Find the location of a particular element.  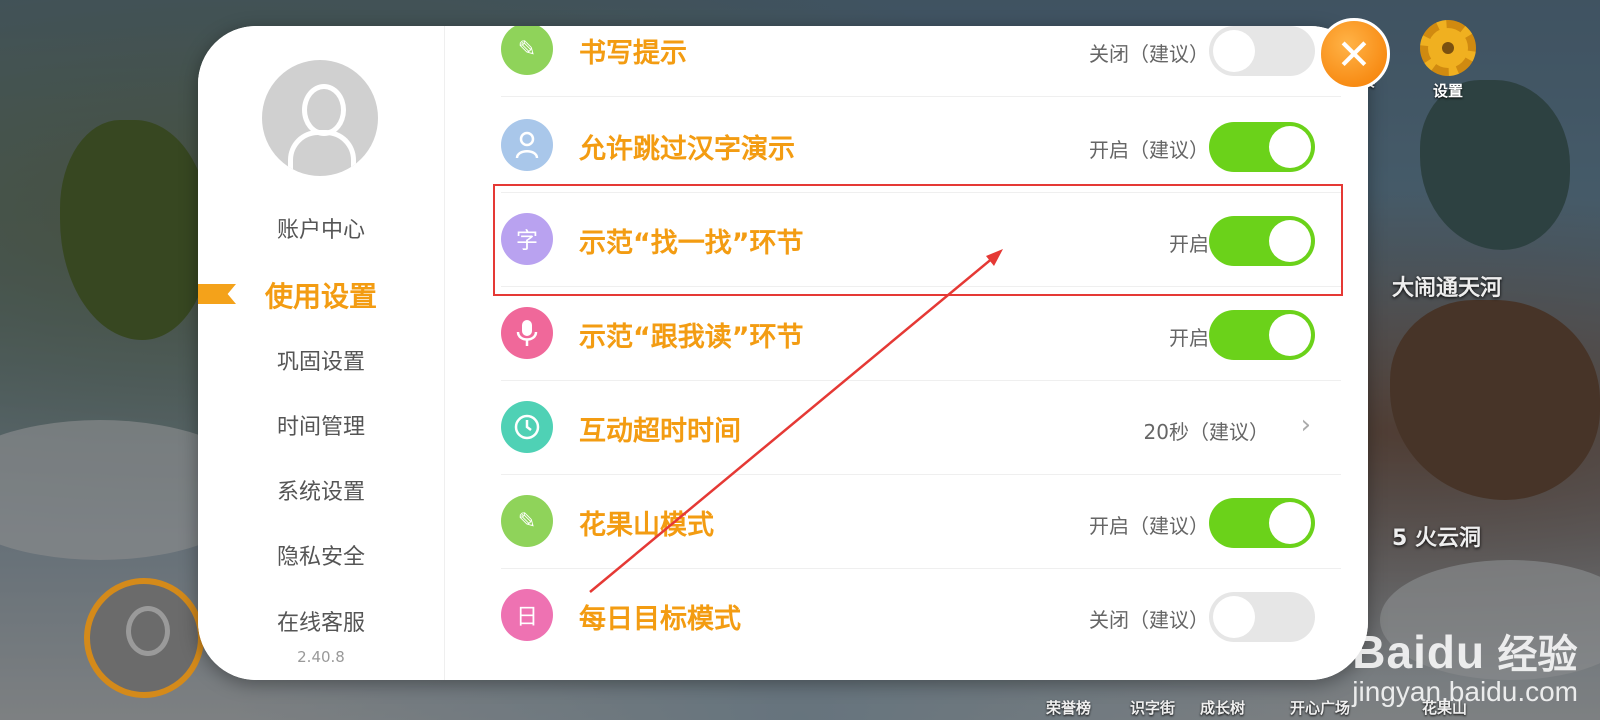

setting-row: 互动超时时间 20秒（建议） › is located at coordinates (921, 427).